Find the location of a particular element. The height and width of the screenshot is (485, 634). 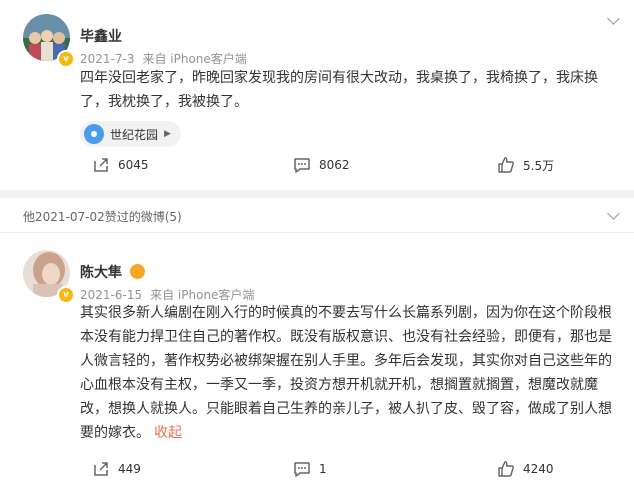

comment-count: 8062 is located at coordinates (334, 165).